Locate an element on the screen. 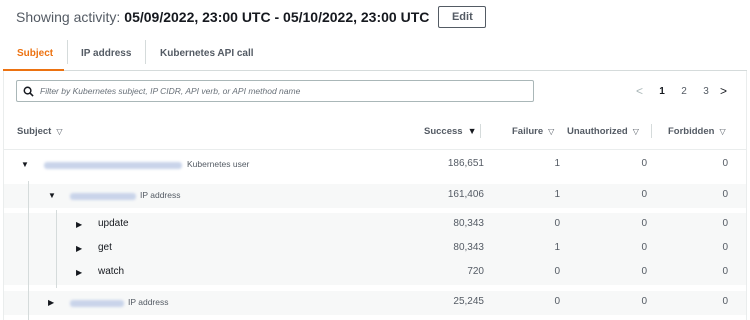 The image size is (750, 320). subject-type-label: Kubernetes user is located at coordinates (218, 164).